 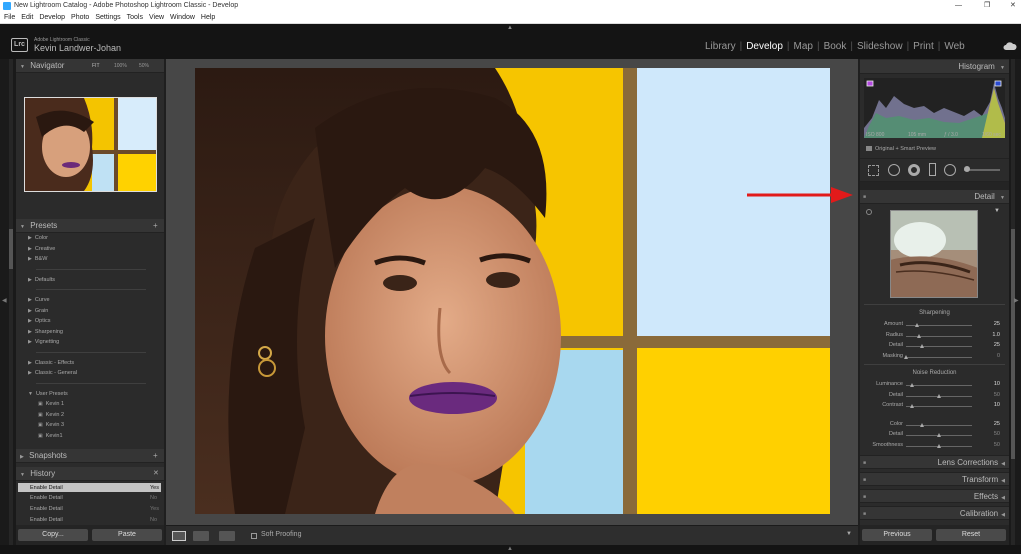 What do you see at coordinates (48, 394) in the screenshot?
I see `preset-group-user: ▼ User Presets` at bounding box center [48, 394].